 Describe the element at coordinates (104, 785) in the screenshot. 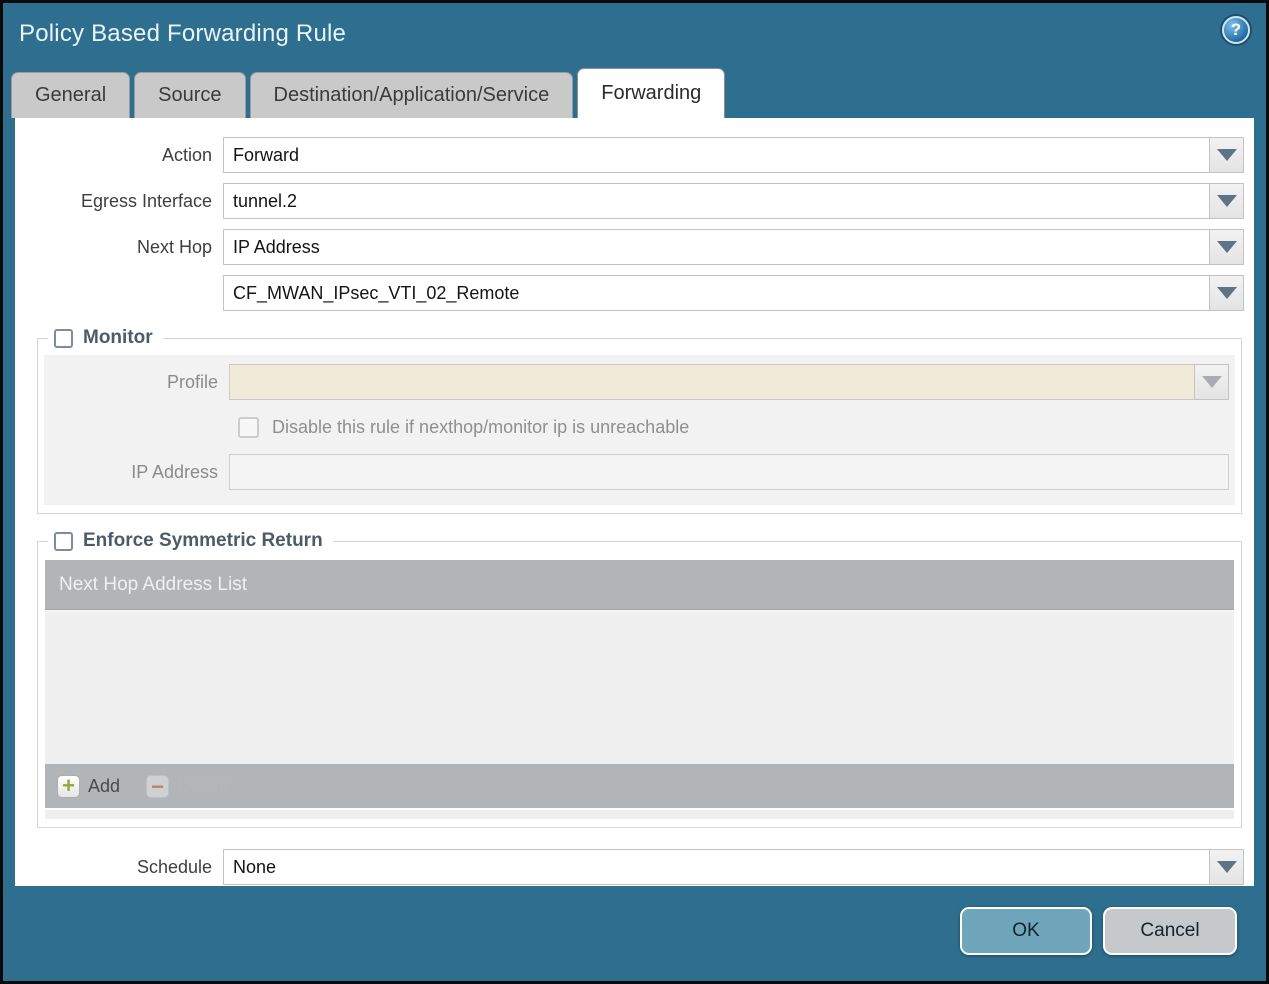

I see `add-button-label: Add` at that location.